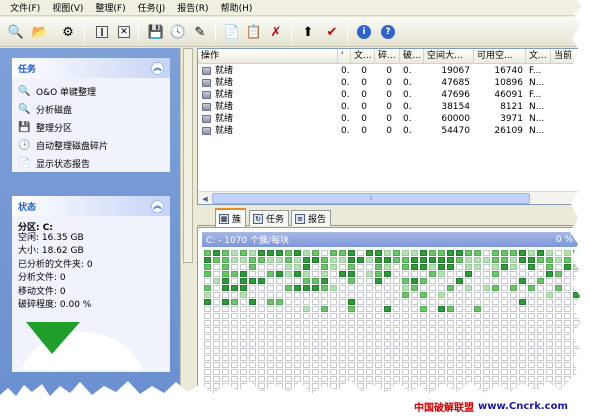  What do you see at coordinates (269, 218) in the screenshot?
I see `tab-jobs: ↻ 任务` at bounding box center [269, 218].